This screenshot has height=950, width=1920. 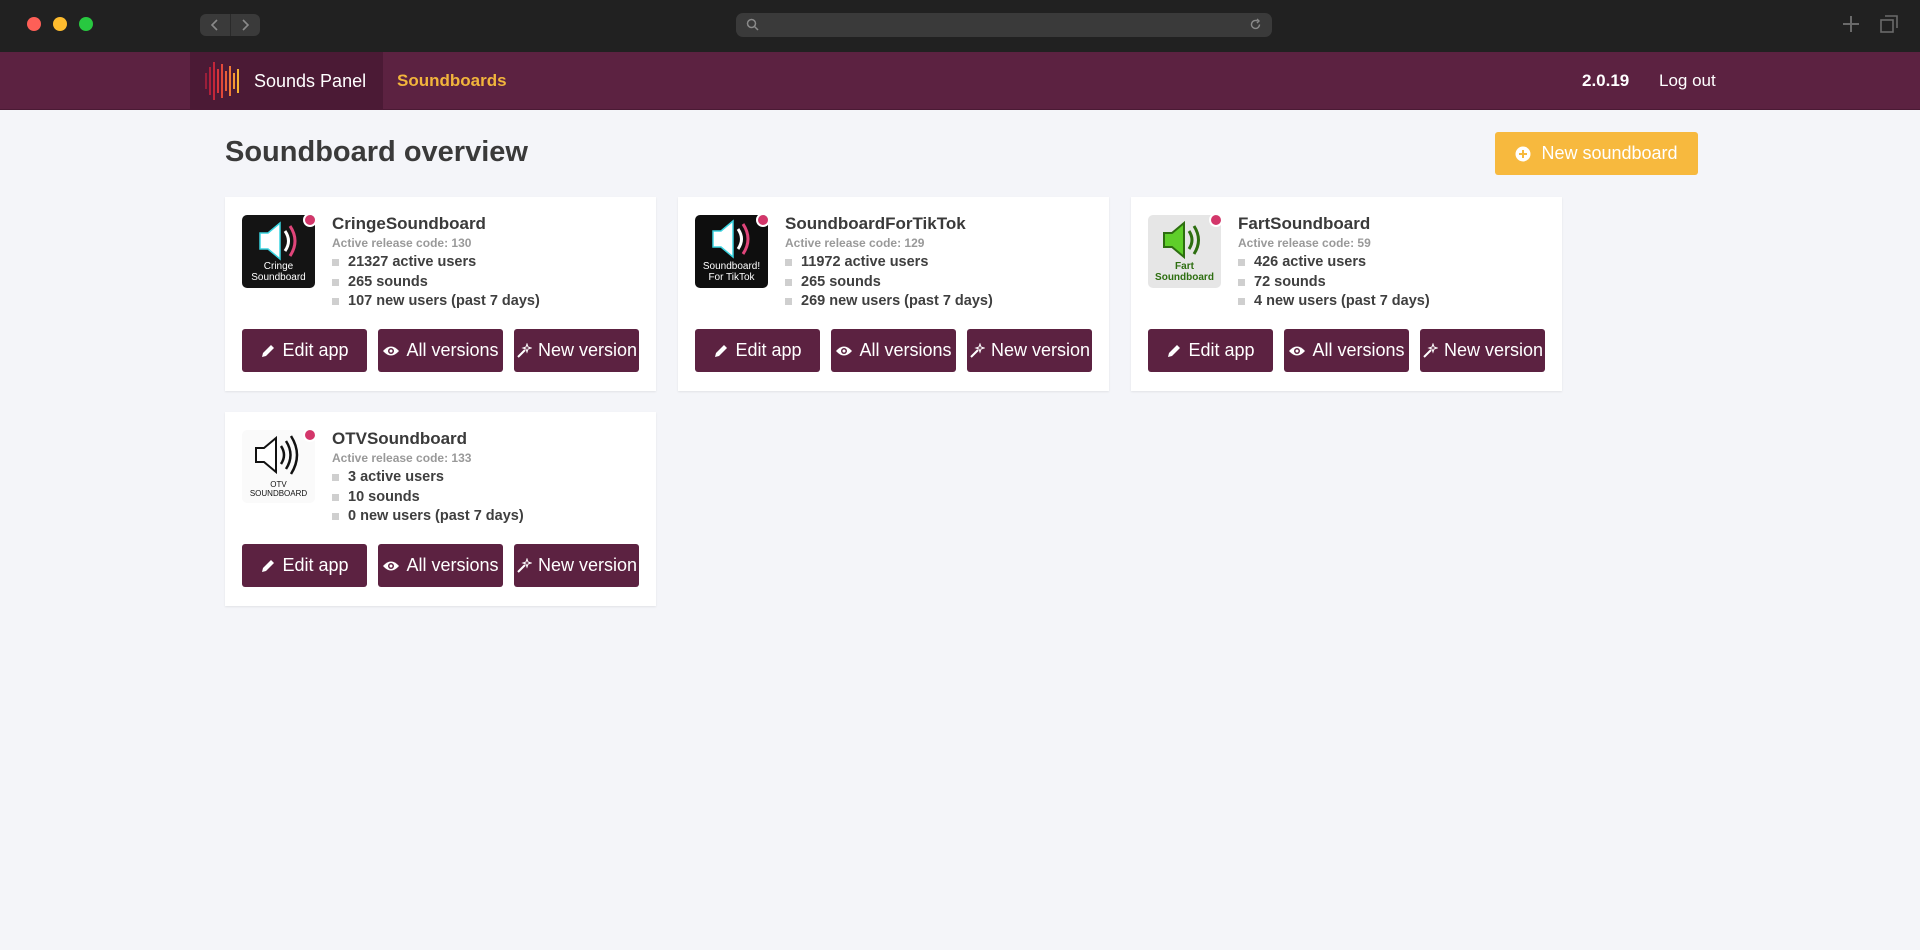 I want to click on app-icon-thumbnail: Fart Soundboard, so click(x=1184, y=251).